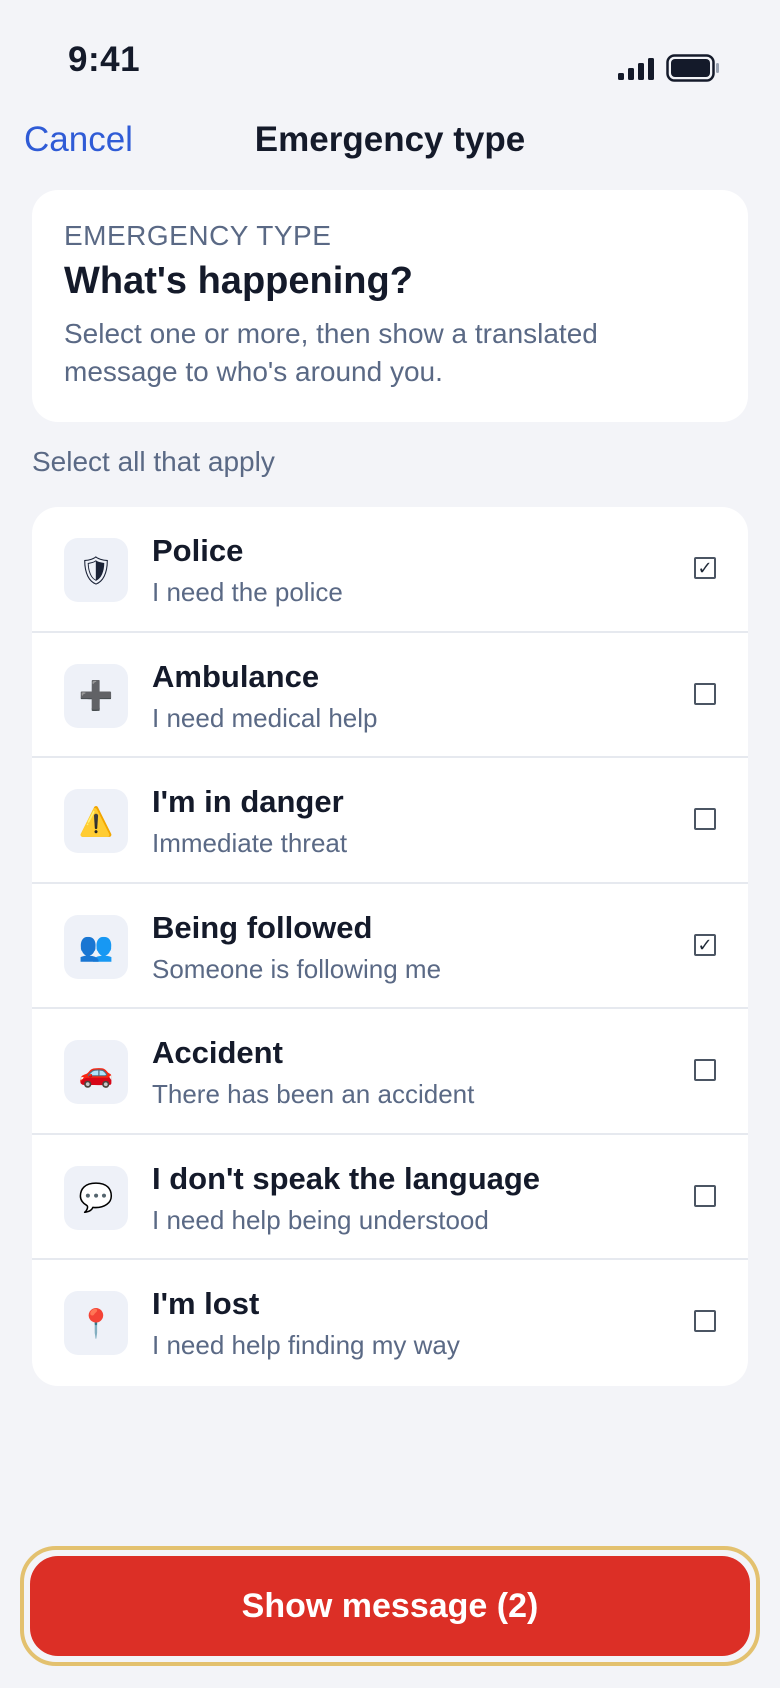  I want to click on section-label: Select all that apply, so click(153, 461).